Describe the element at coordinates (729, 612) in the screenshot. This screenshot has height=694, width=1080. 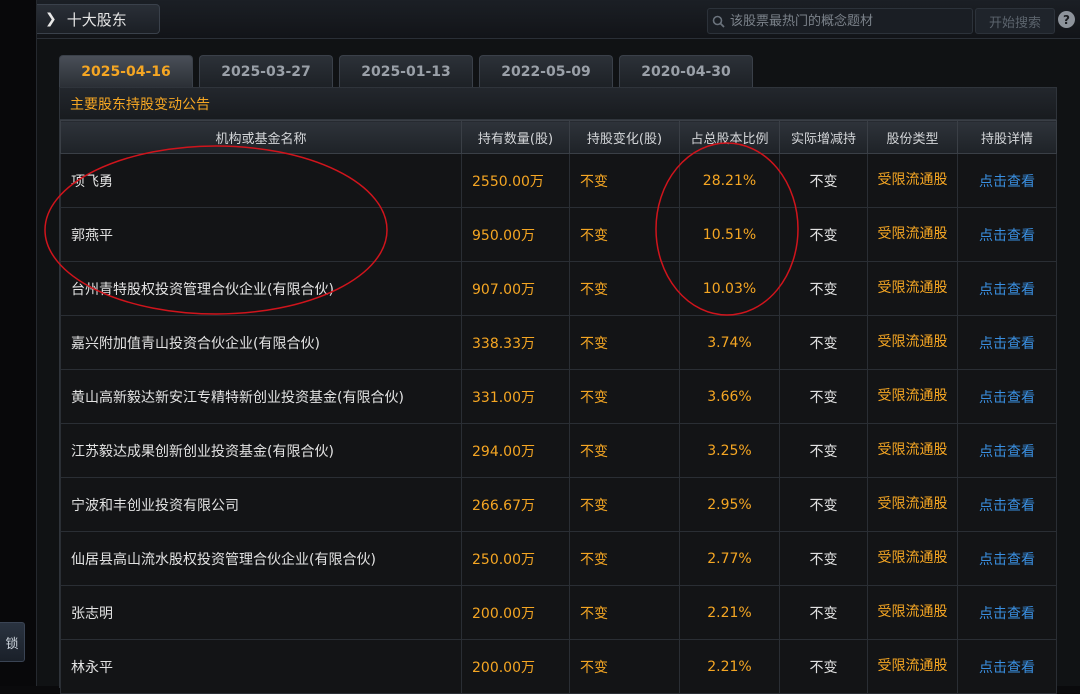
I see `cell-ratio: 2.21%` at that location.